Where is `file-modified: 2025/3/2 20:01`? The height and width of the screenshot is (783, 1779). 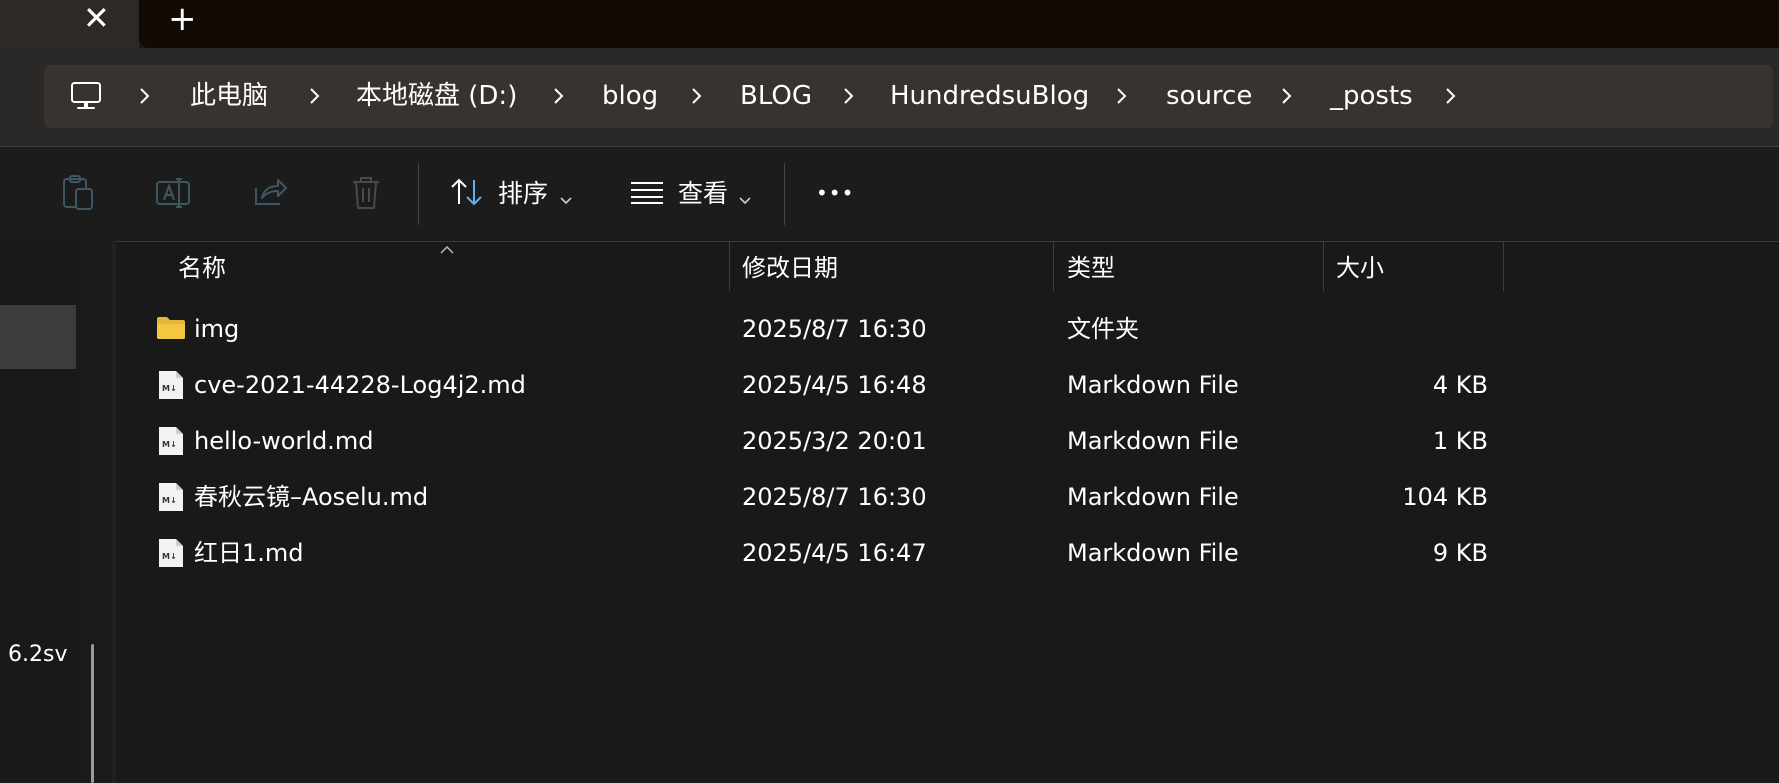 file-modified: 2025/3/2 20:01 is located at coordinates (834, 441).